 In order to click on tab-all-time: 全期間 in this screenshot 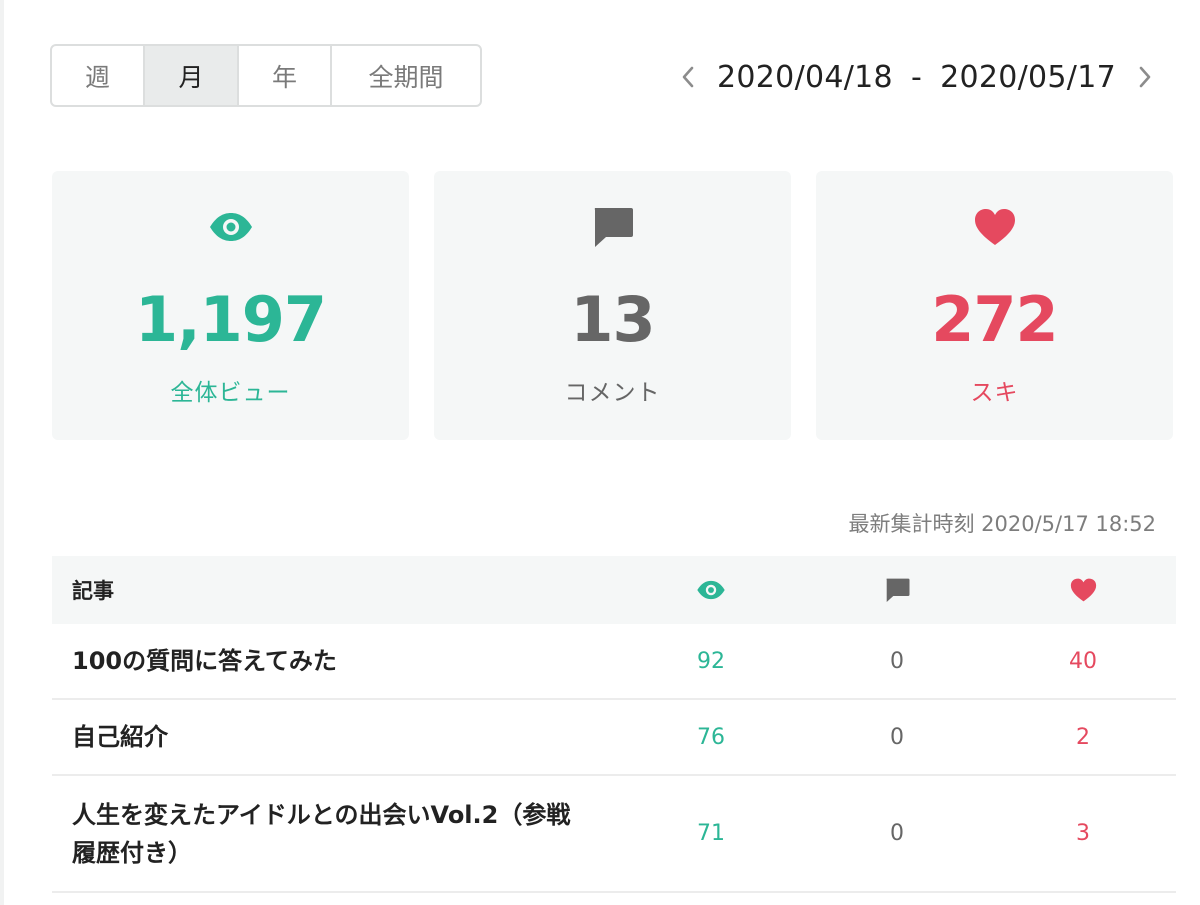, I will do `click(406, 75)`.